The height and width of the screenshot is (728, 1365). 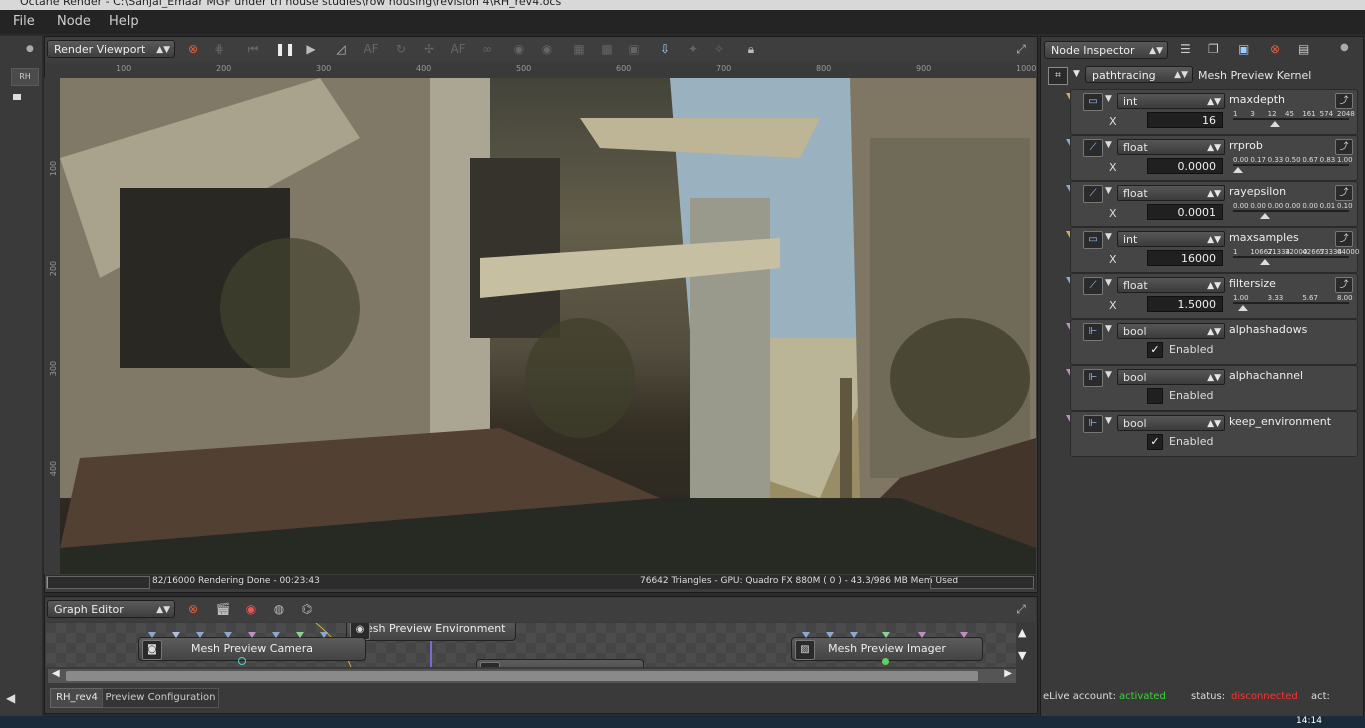 I want to click on grid-icon: ⋕, so click(x=219, y=49).